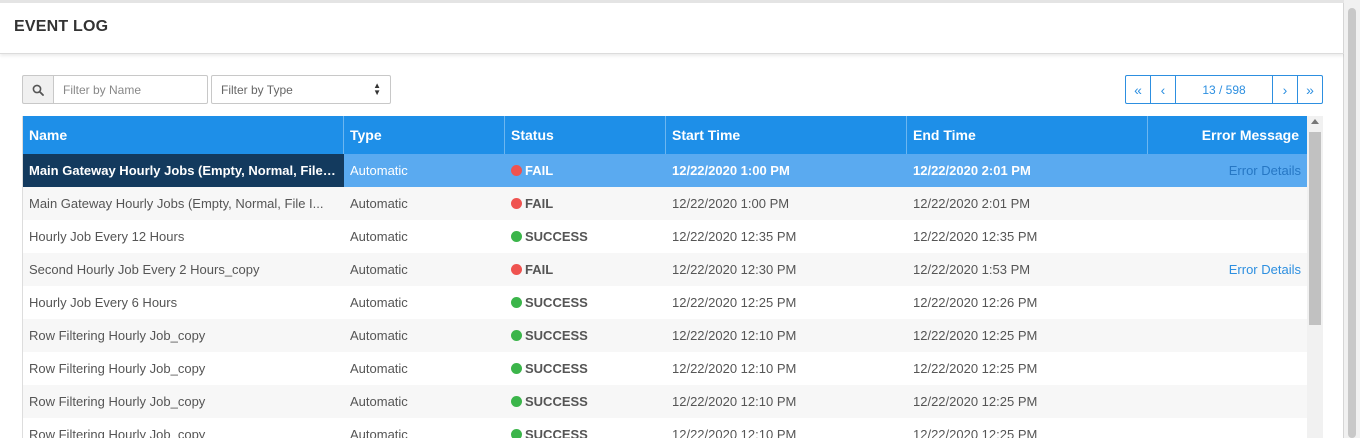 The height and width of the screenshot is (438, 1360). I want to click on name-filter-group, so click(115, 89).